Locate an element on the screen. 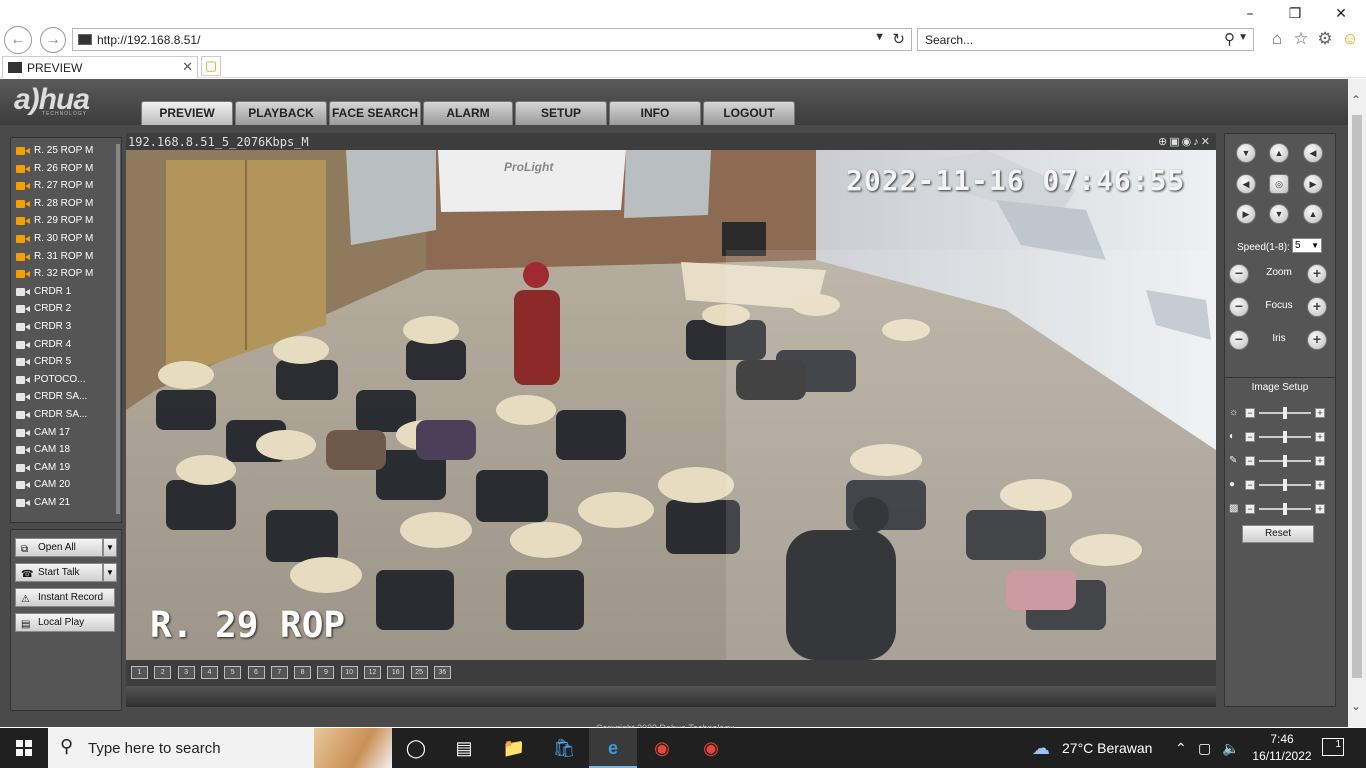 The height and width of the screenshot is (768, 1366). refresh-icon: ↻ is located at coordinates (898, 39).